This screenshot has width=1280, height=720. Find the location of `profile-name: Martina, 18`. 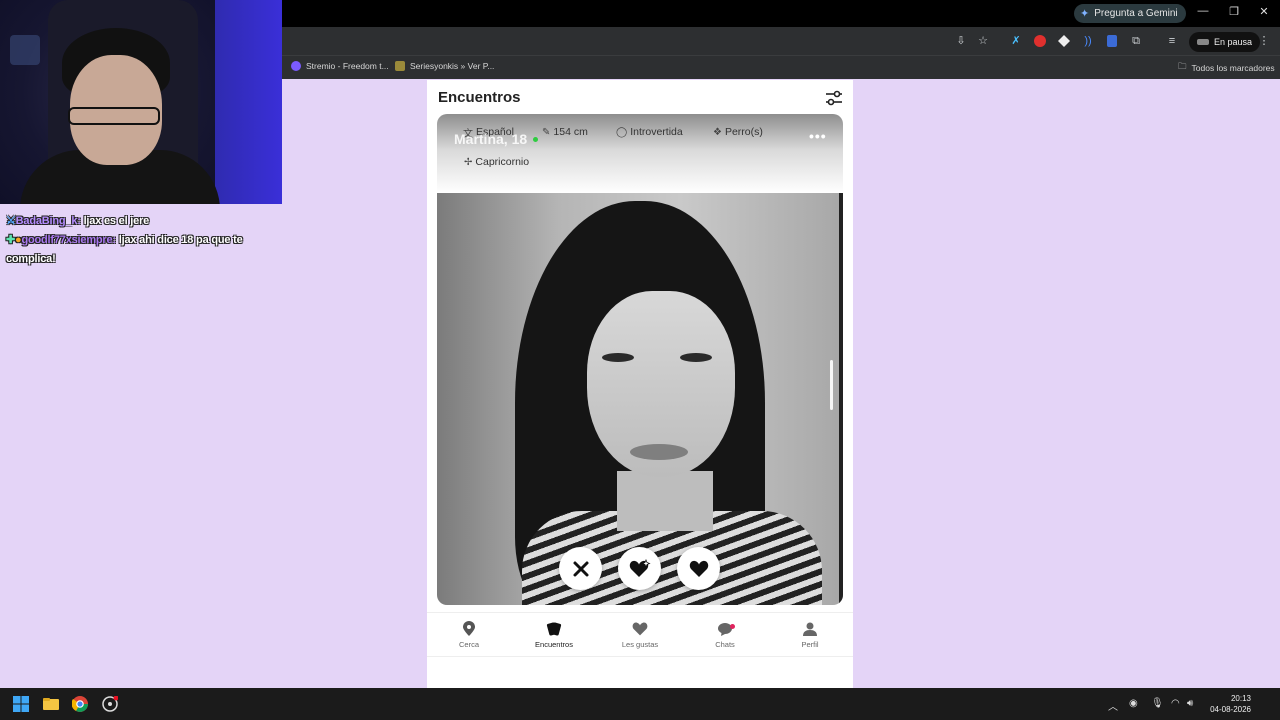

profile-name: Martina, 18 is located at coordinates (491, 139).